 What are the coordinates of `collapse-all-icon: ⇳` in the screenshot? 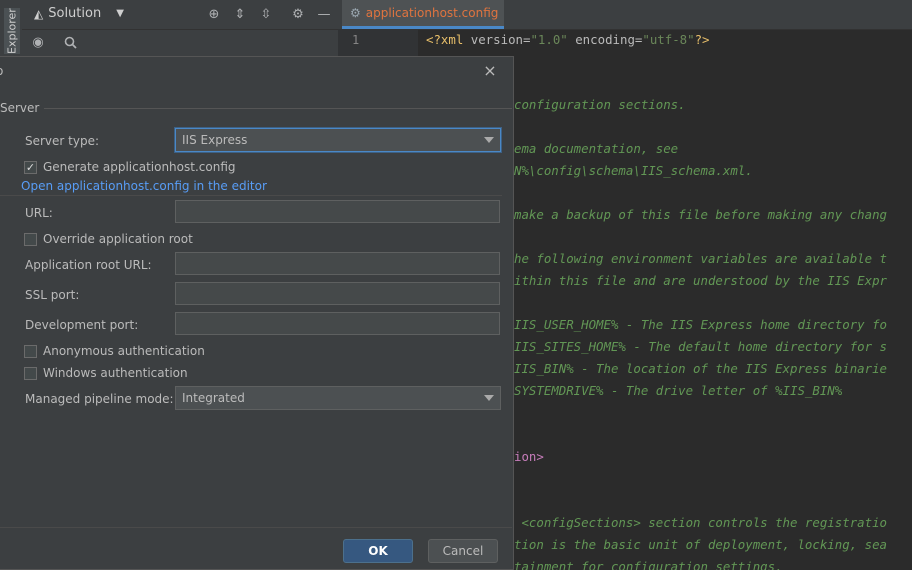 It's located at (266, 14).